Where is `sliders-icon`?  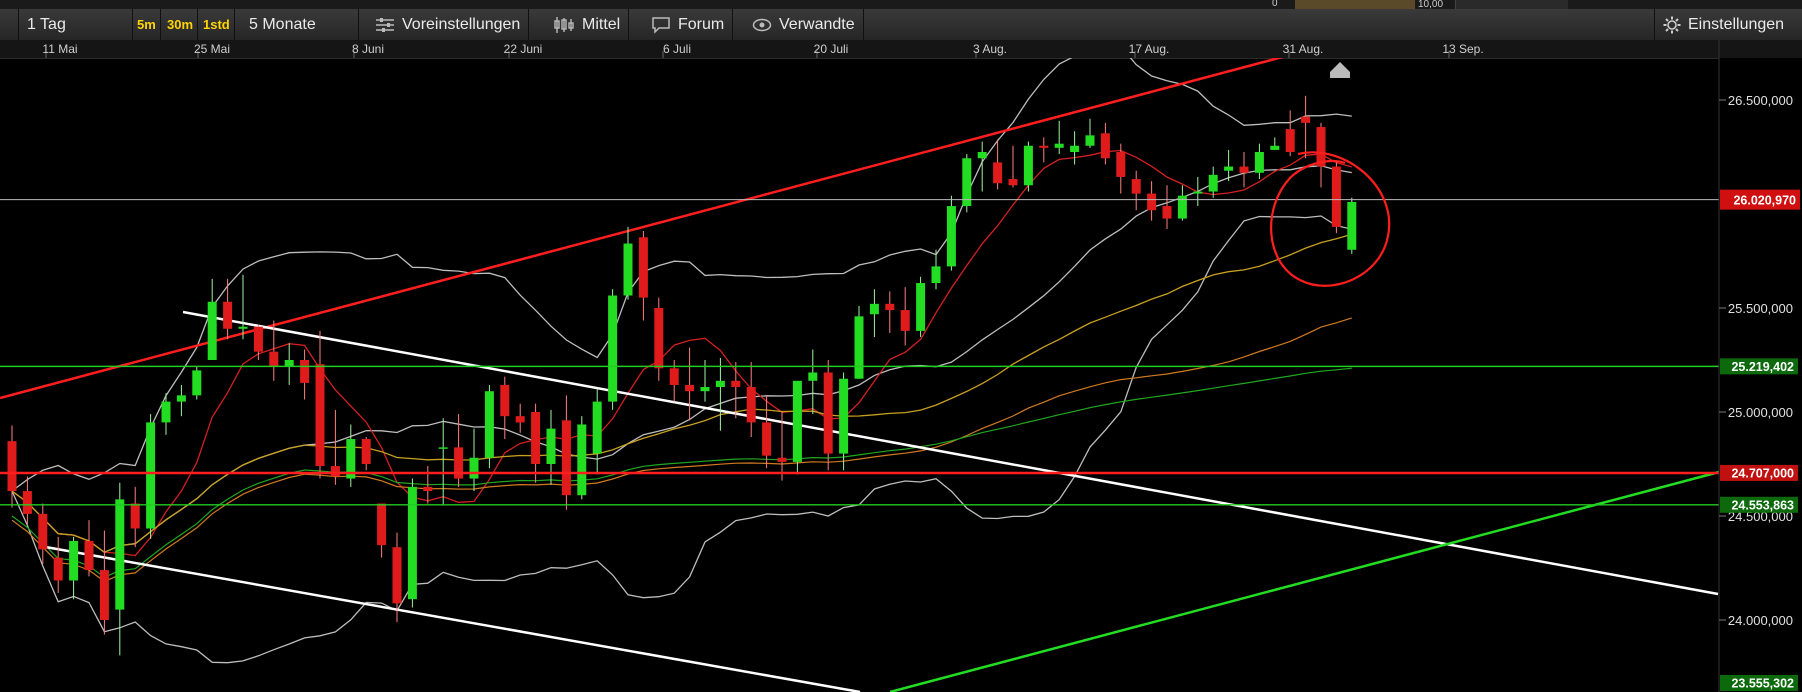 sliders-icon is located at coordinates (385, 24).